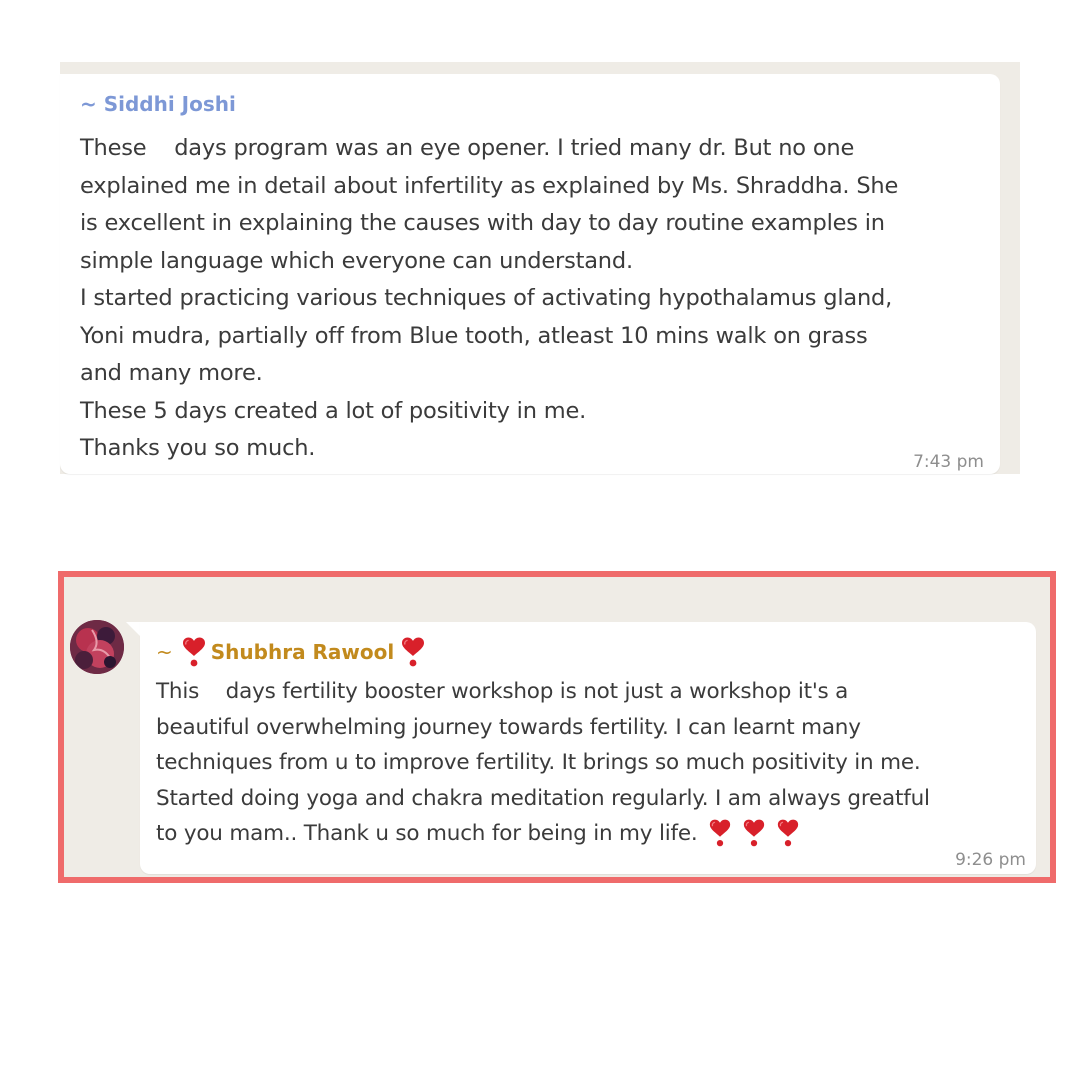 This screenshot has width=1080, height=1080. Describe the element at coordinates (171, 373) in the screenshot. I see `message-line: and many more.` at that location.